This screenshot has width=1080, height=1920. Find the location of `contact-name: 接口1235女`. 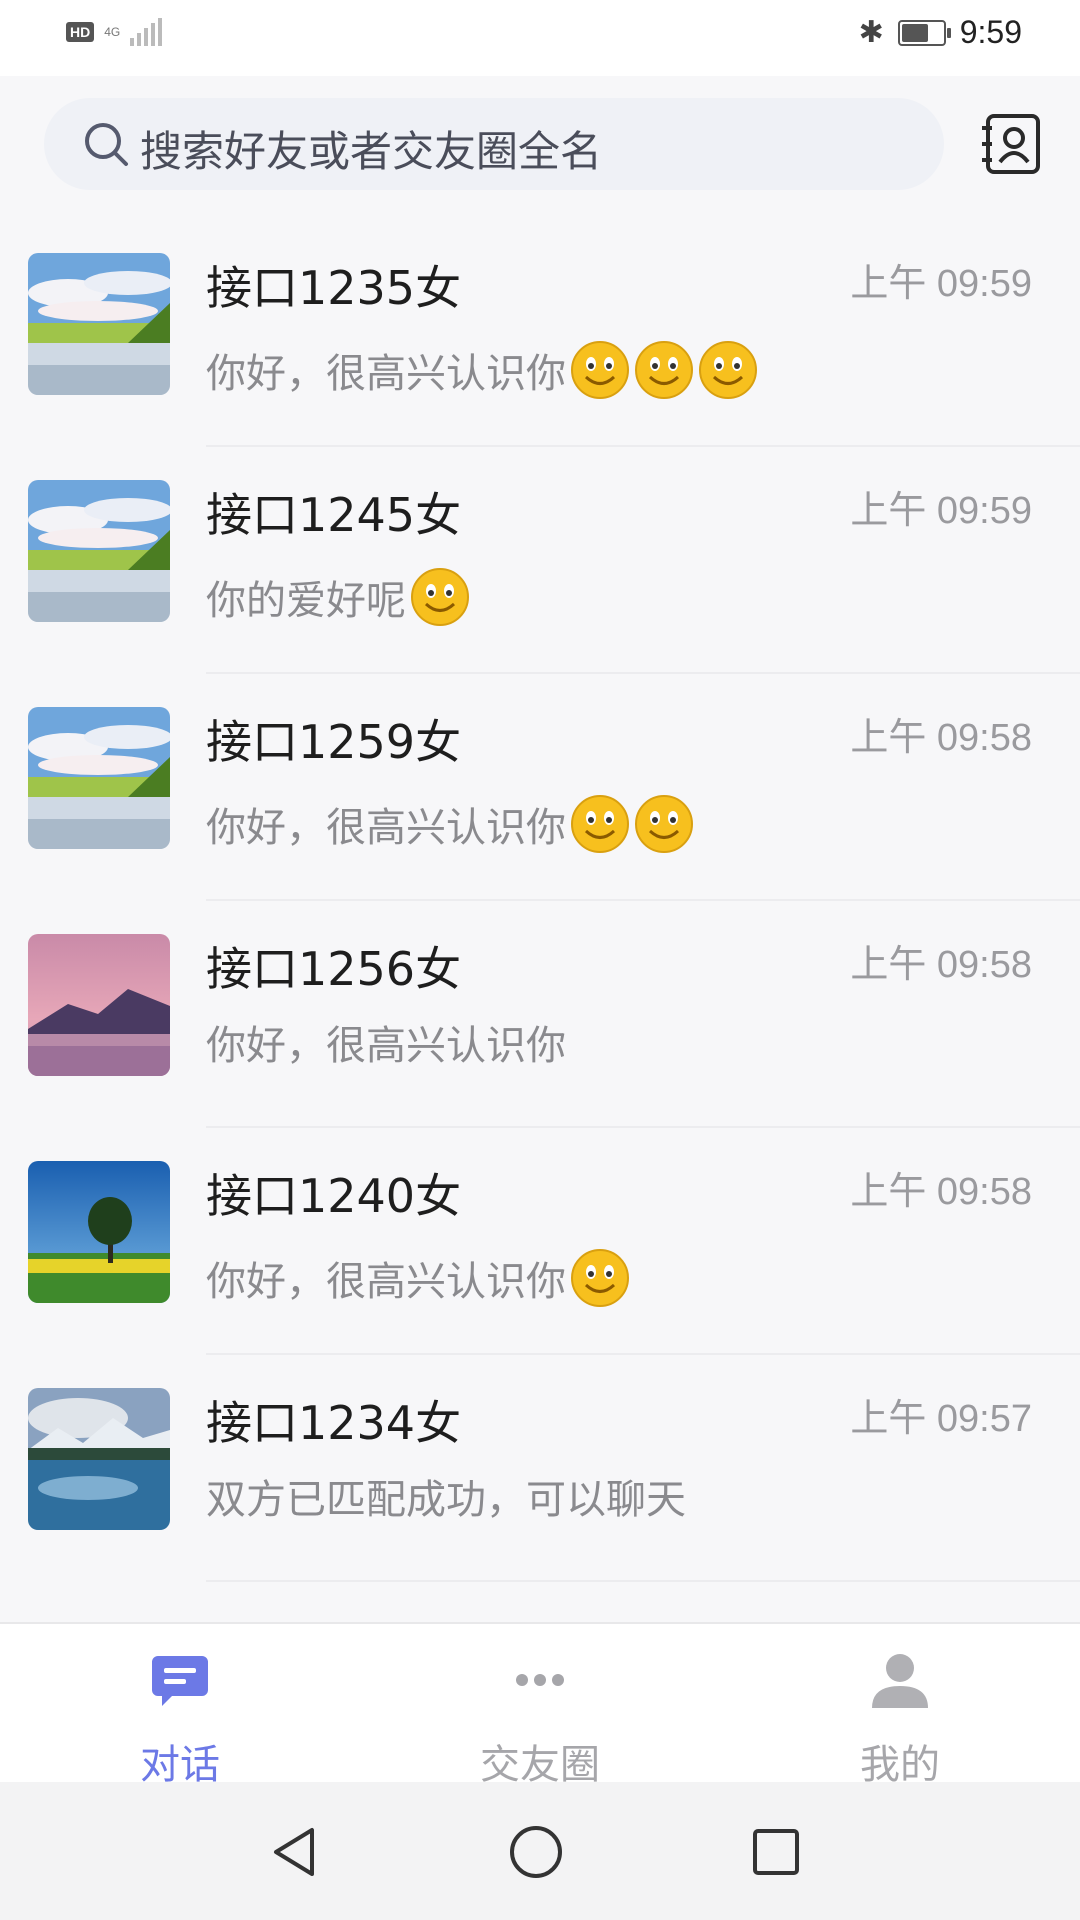

contact-name: 接口1235女 is located at coordinates (334, 288).